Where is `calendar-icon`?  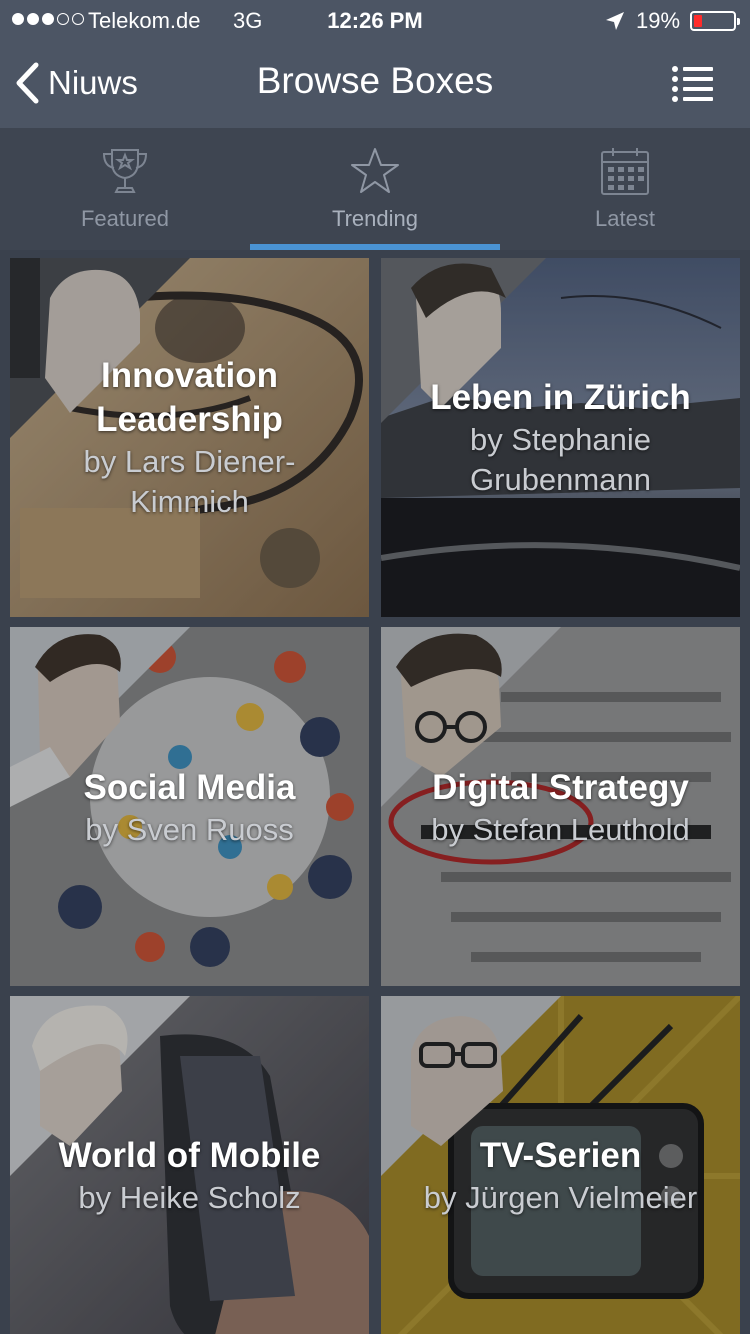
calendar-icon is located at coordinates (625, 171).